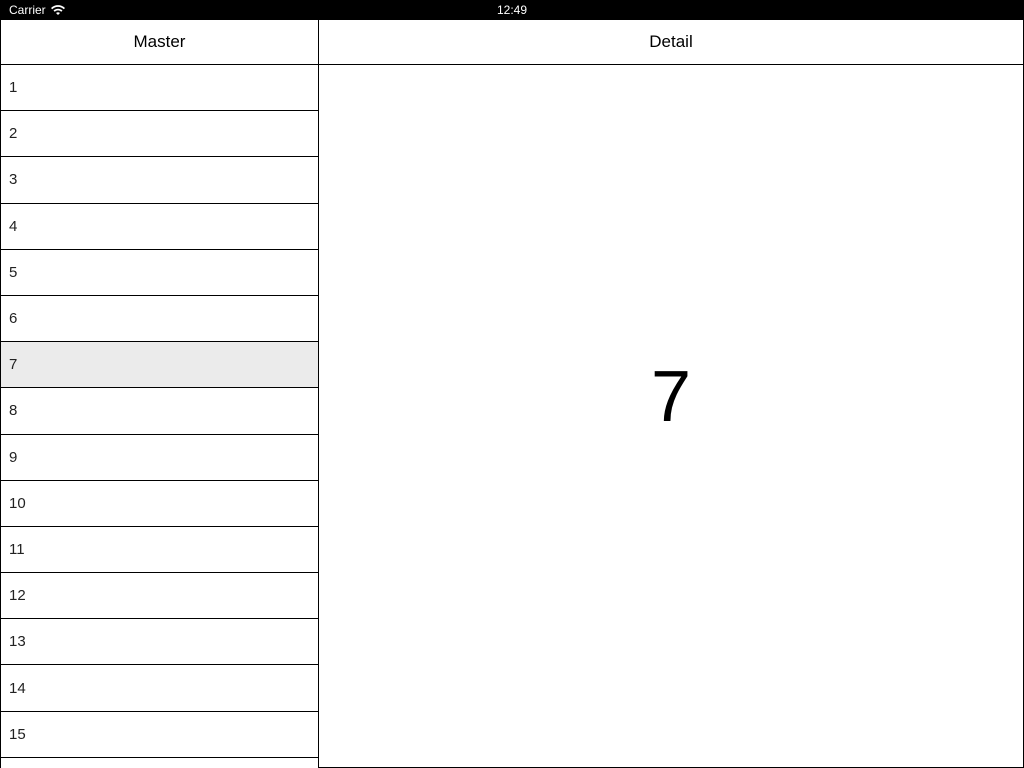 Image resolution: width=1024 pixels, height=768 pixels. I want to click on list-item: 2, so click(159, 134).